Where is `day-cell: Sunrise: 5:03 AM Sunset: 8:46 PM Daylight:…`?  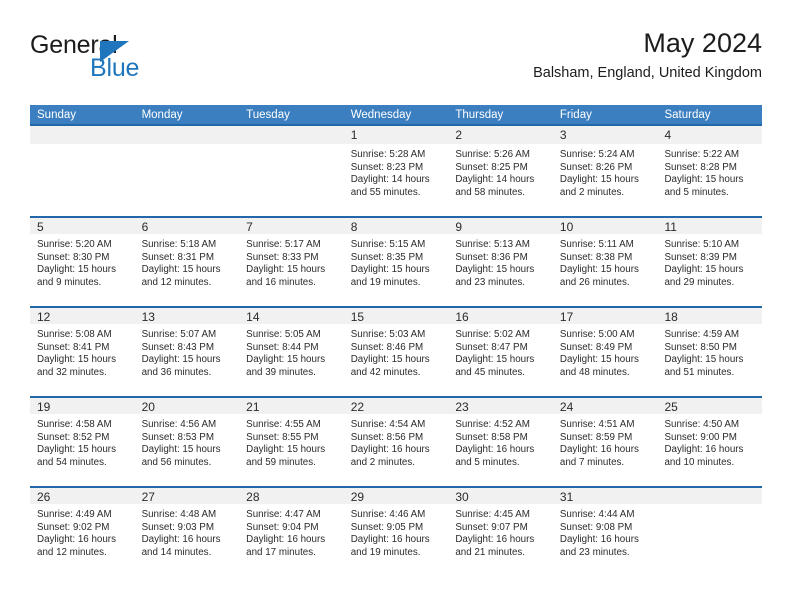 day-cell: Sunrise: 5:03 AM Sunset: 8:46 PM Daylight:… is located at coordinates (396, 360).